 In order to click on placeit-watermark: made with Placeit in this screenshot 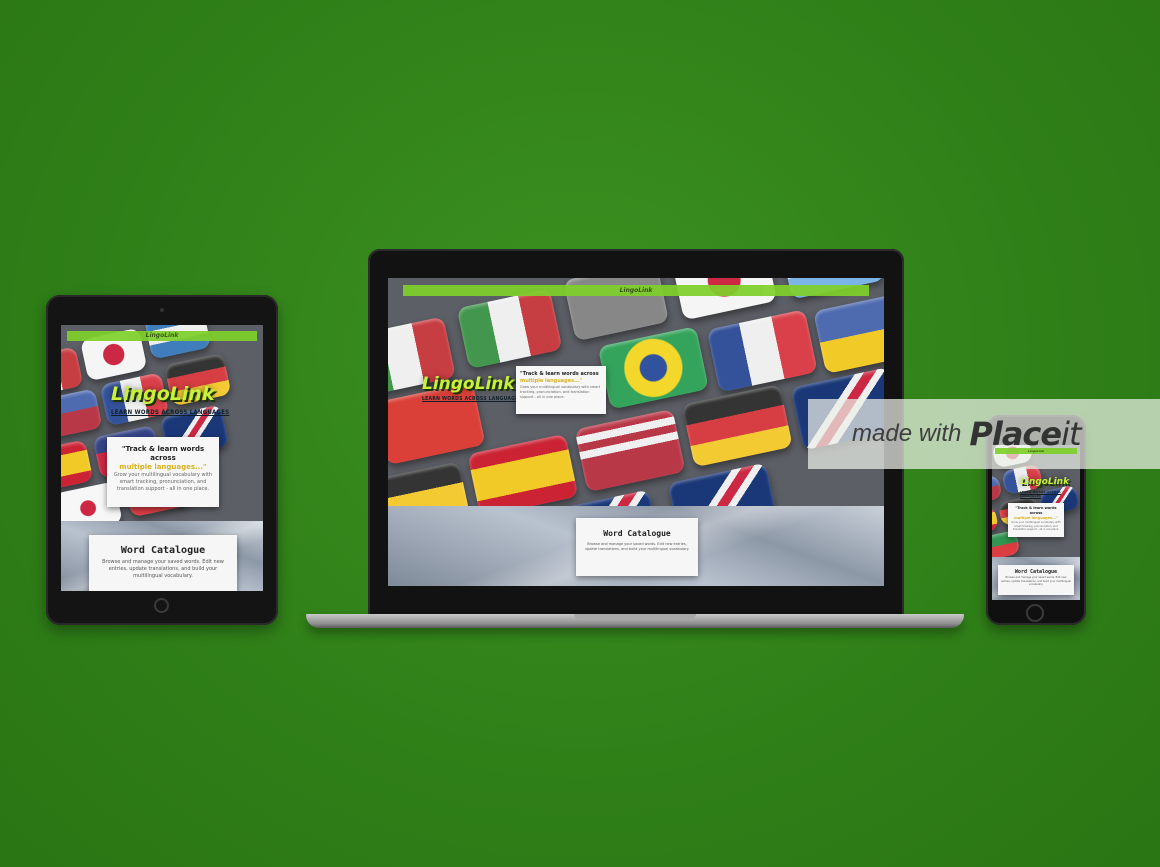, I will do `click(984, 434)`.